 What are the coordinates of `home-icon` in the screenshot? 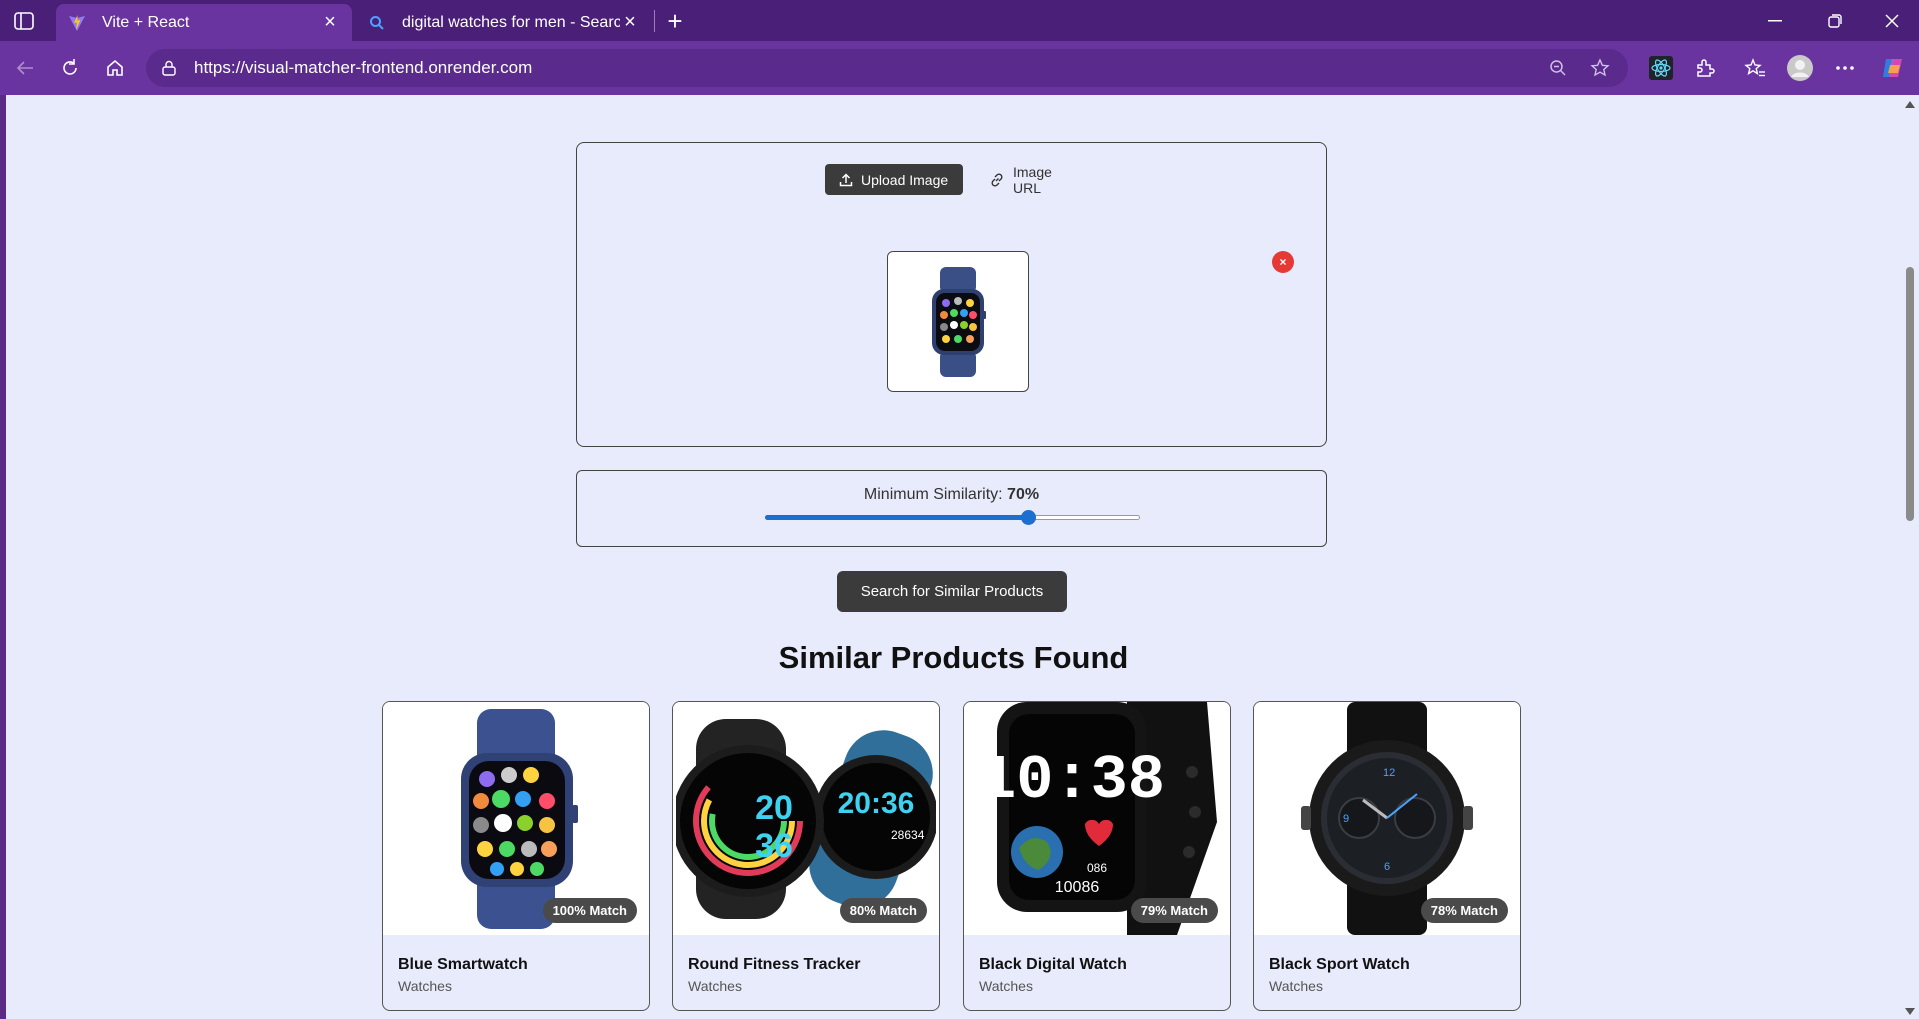 It's located at (115, 68).